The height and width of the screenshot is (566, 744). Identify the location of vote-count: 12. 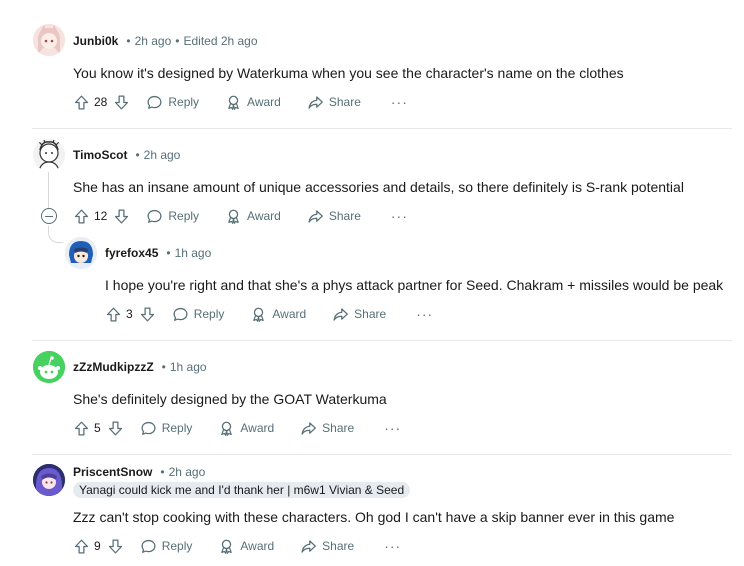
(101, 216).